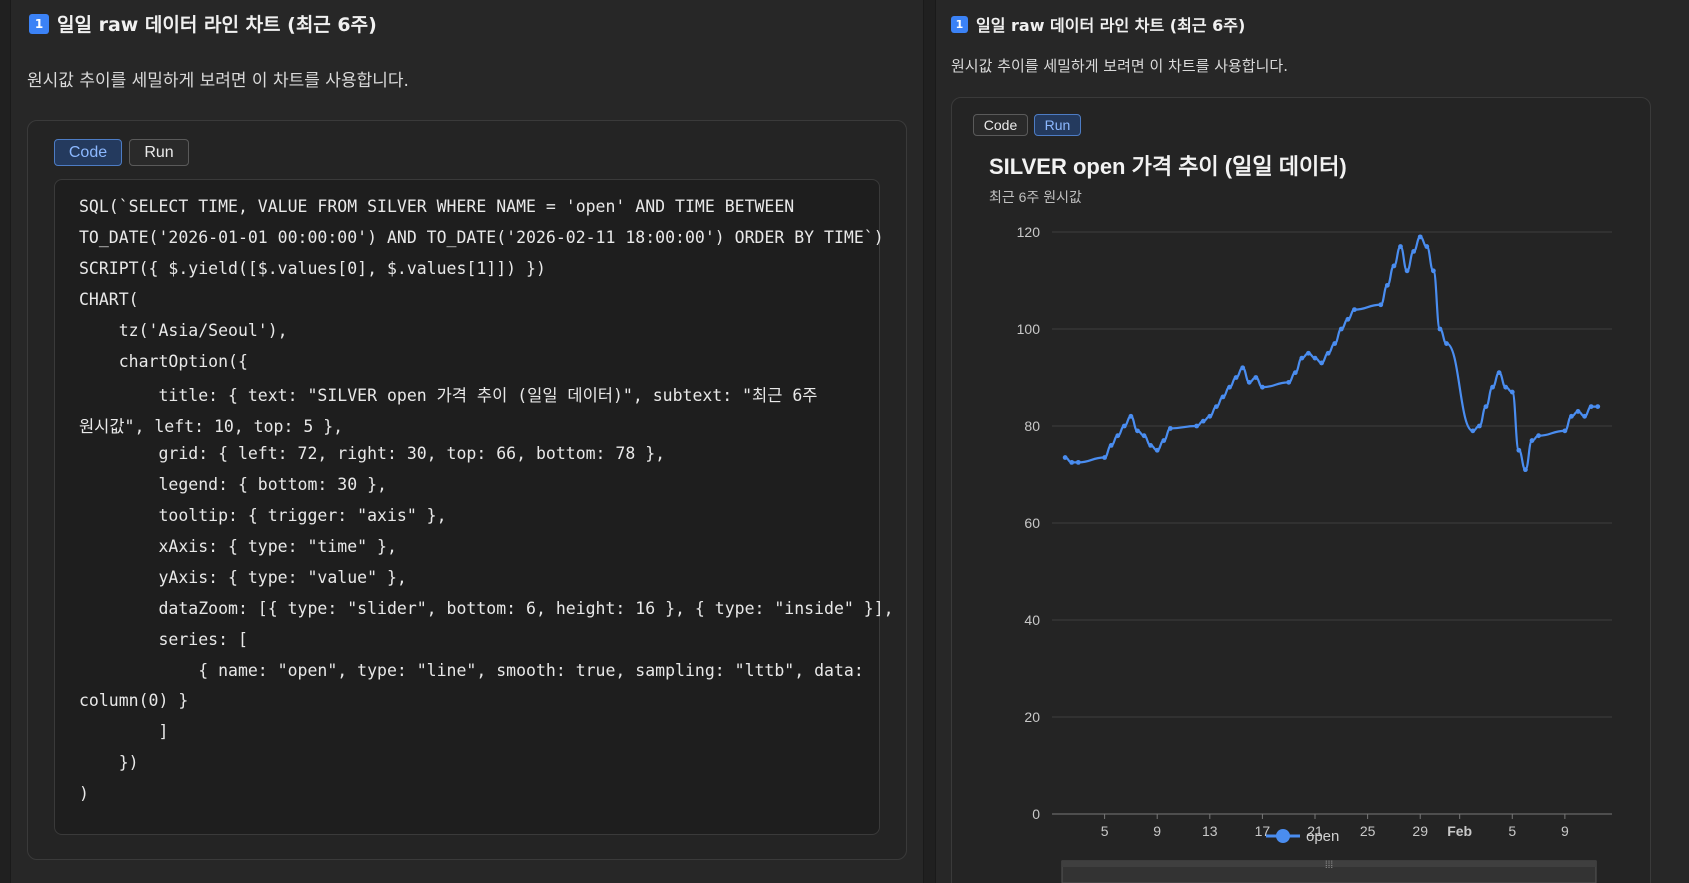 This screenshot has width=1689, height=883. Describe the element at coordinates (84, 794) in the screenshot. I see `code-line: )` at that location.